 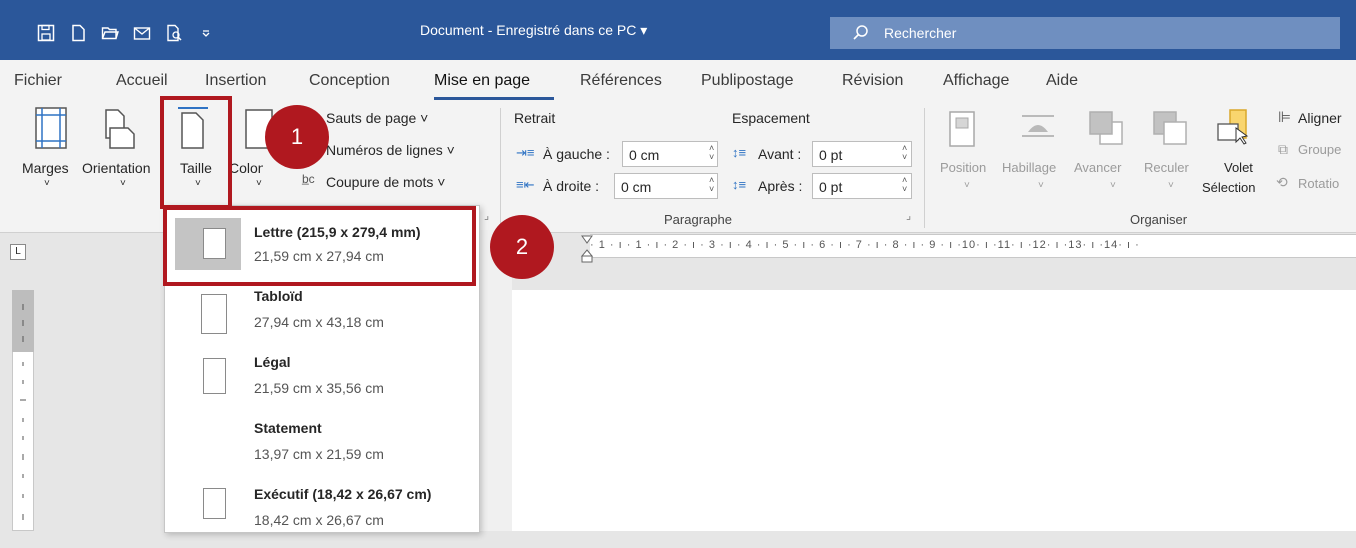 What do you see at coordinates (1038, 126) in the screenshot?
I see `wrap-text-icon` at bounding box center [1038, 126].